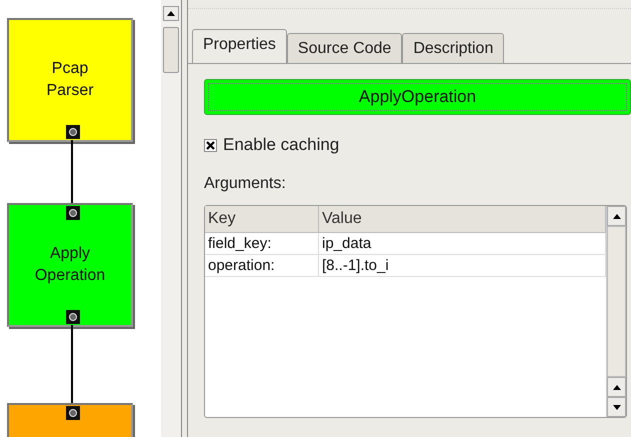 Image resolution: width=631 pixels, height=437 pixels. I want to click on node-box: Pcap Parser, so click(70, 80).